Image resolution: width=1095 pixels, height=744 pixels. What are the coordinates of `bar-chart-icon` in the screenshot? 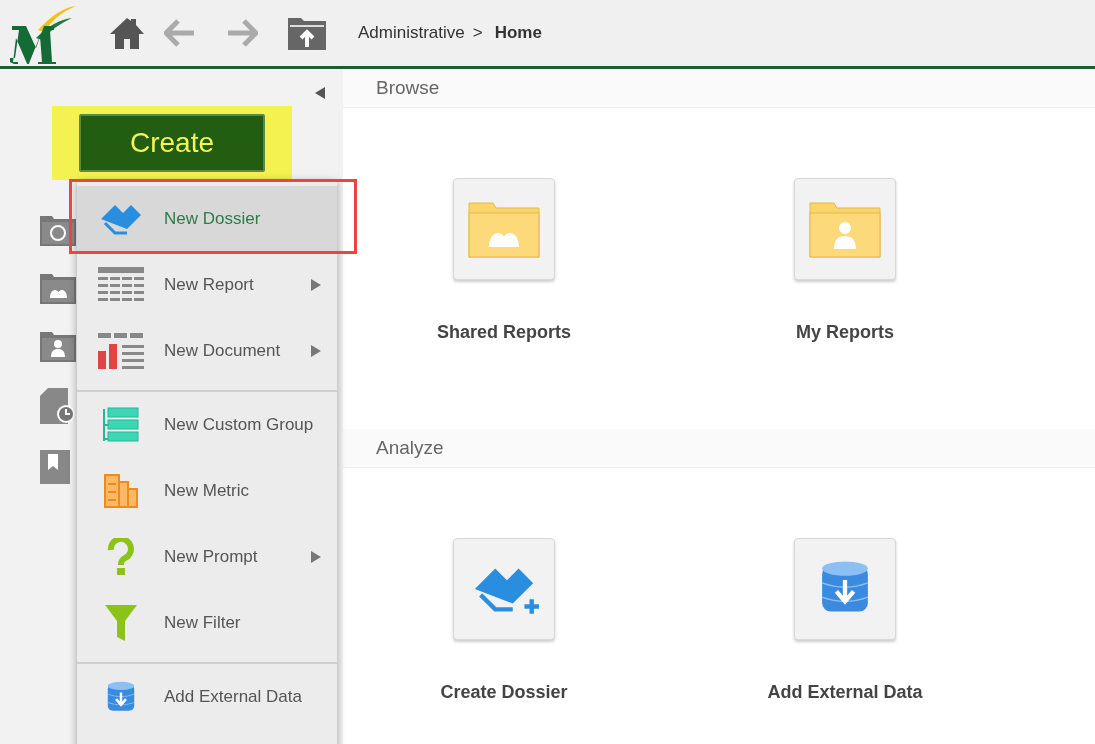 It's located at (120, 491).